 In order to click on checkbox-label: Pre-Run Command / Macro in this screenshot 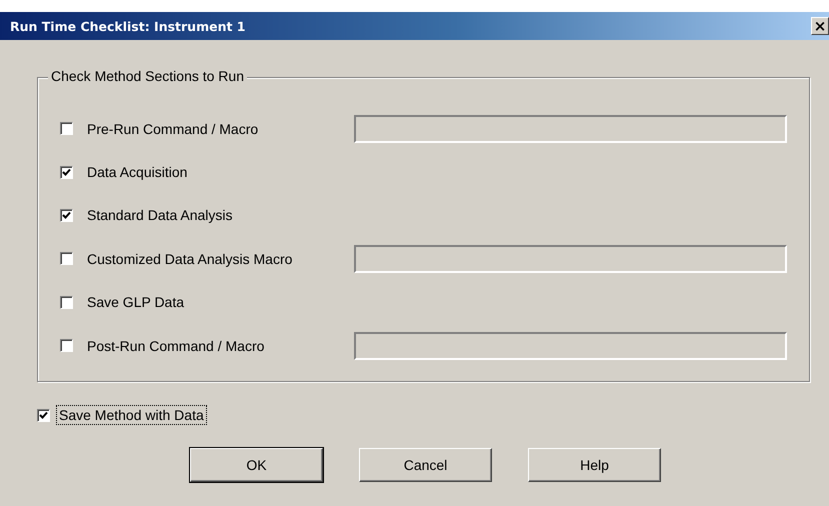, I will do `click(173, 129)`.